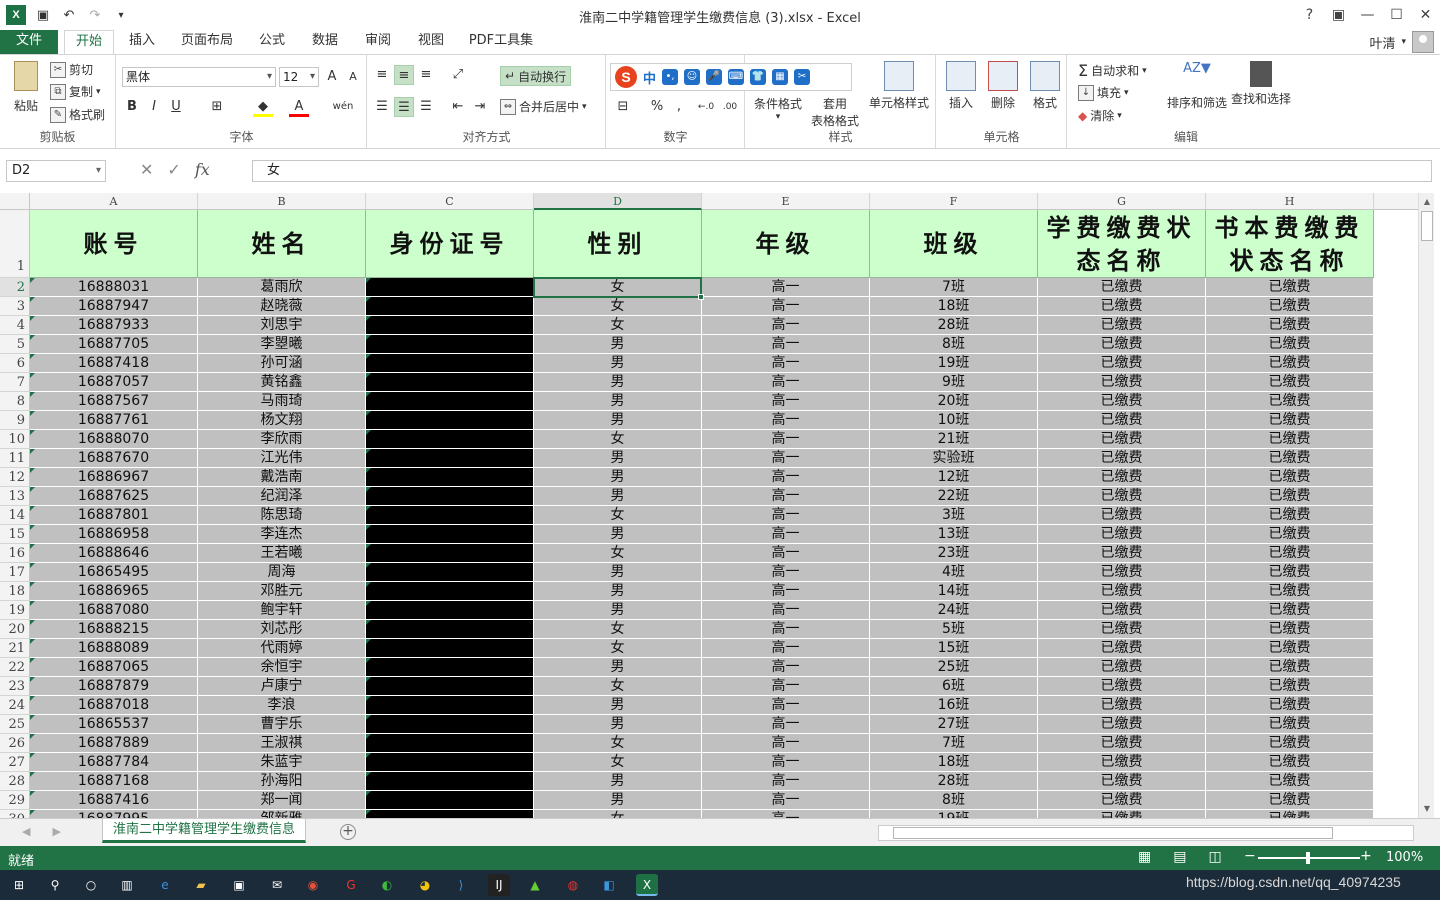  Describe the element at coordinates (382, 107) in the screenshot. I see `align-left-icon: ☰` at that location.